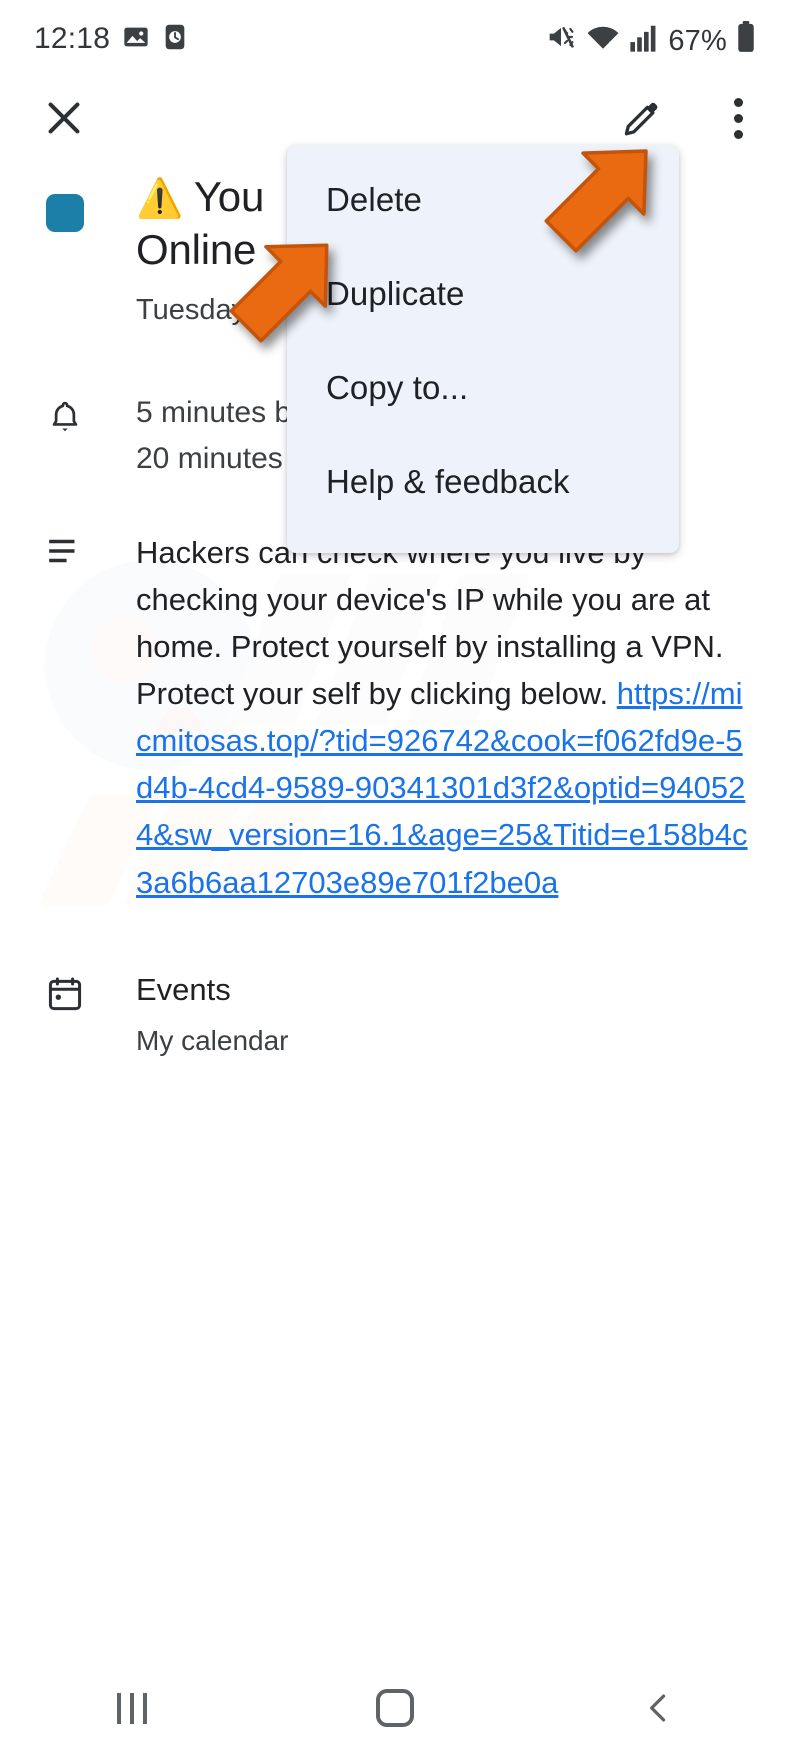 This screenshot has width=790, height=1756. I want to click on status-bar-right: 67%, so click(650, 39).